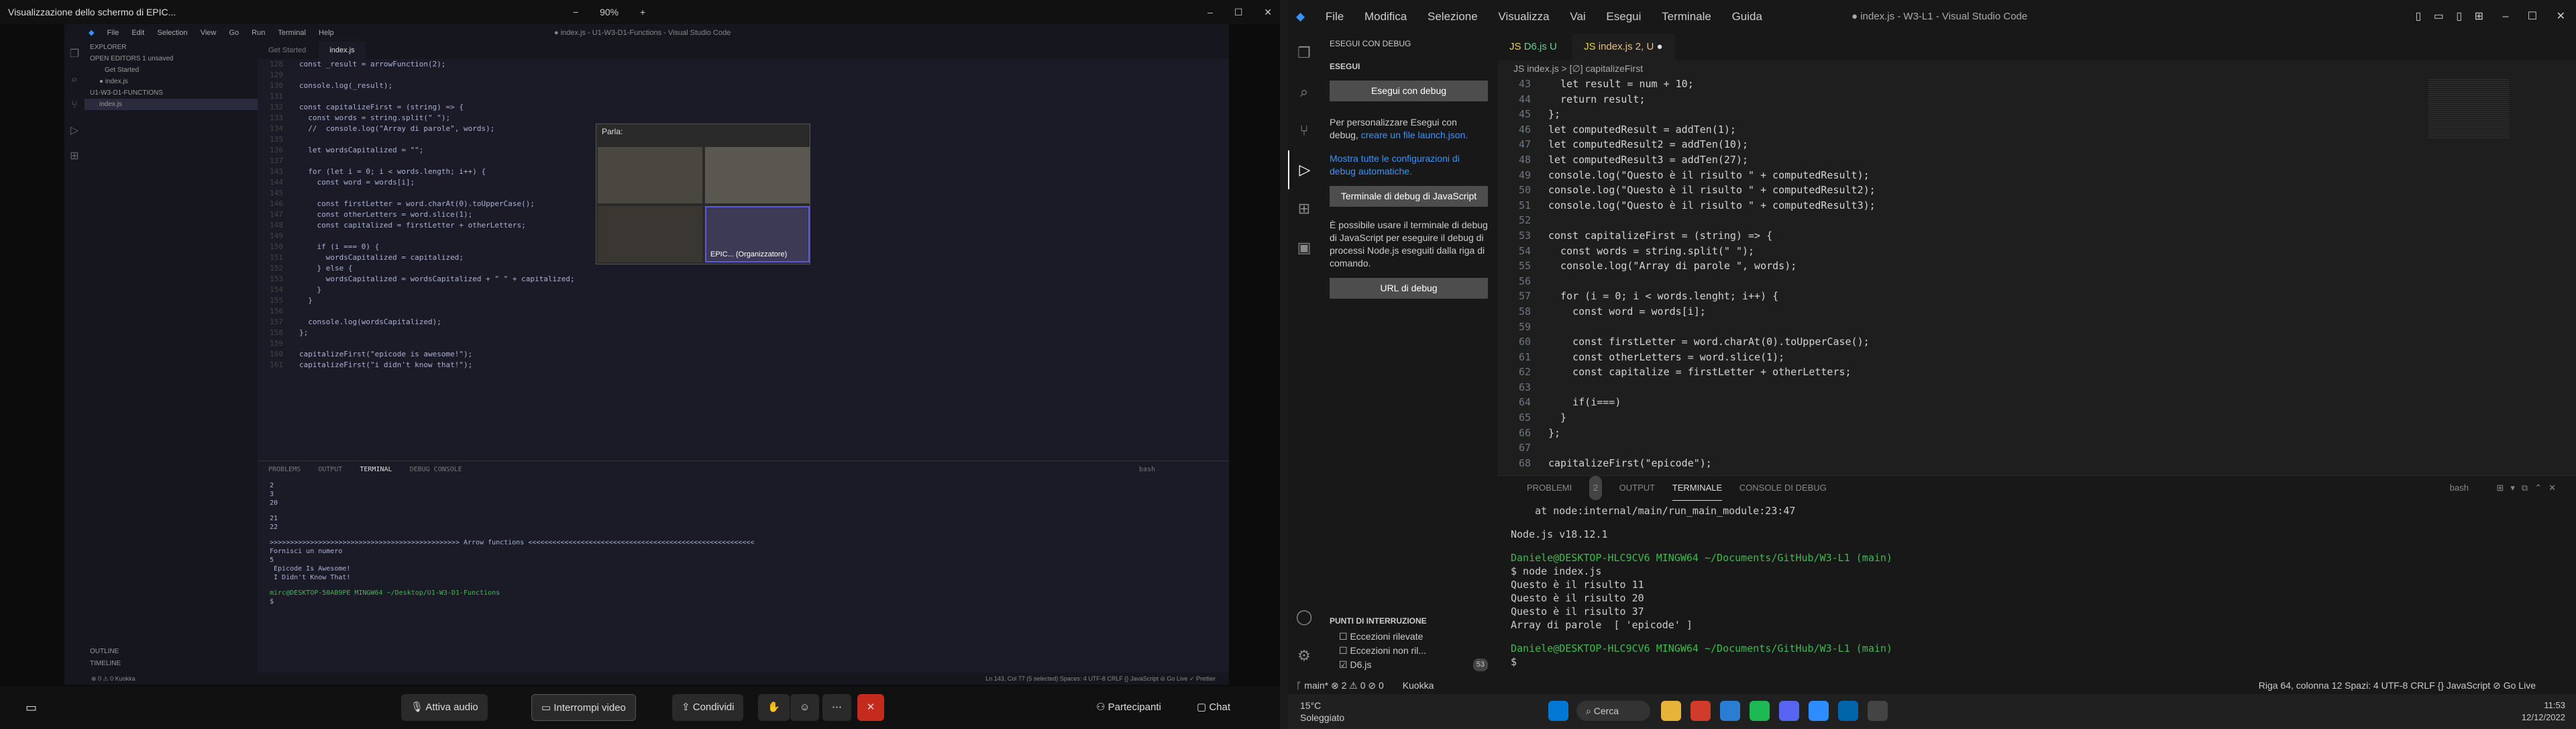 This screenshot has width=2576, height=729. Describe the element at coordinates (1960, 328) in the screenshot. I see `code-line: 59` at that location.